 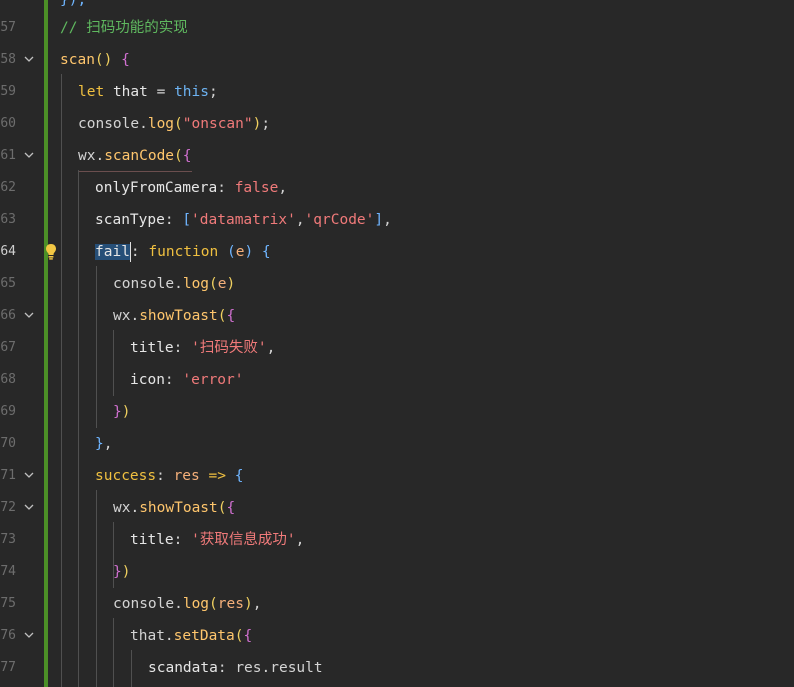 I want to click on code-text: icon: 'error', so click(x=187, y=380).